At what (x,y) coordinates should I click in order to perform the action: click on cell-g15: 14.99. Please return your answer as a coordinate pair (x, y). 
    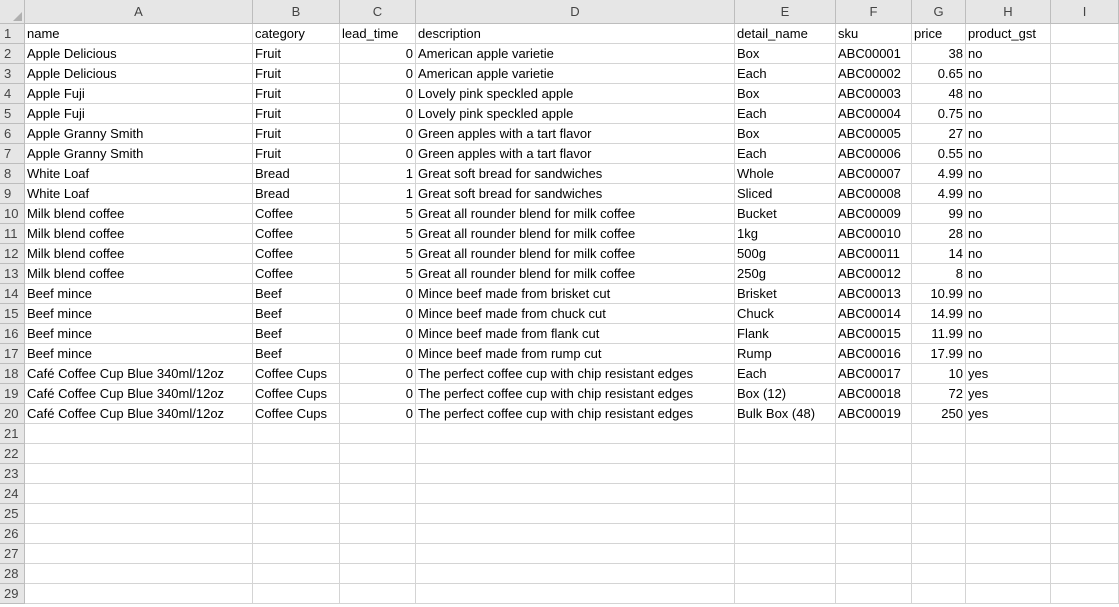
    Looking at the image, I should click on (939, 314).